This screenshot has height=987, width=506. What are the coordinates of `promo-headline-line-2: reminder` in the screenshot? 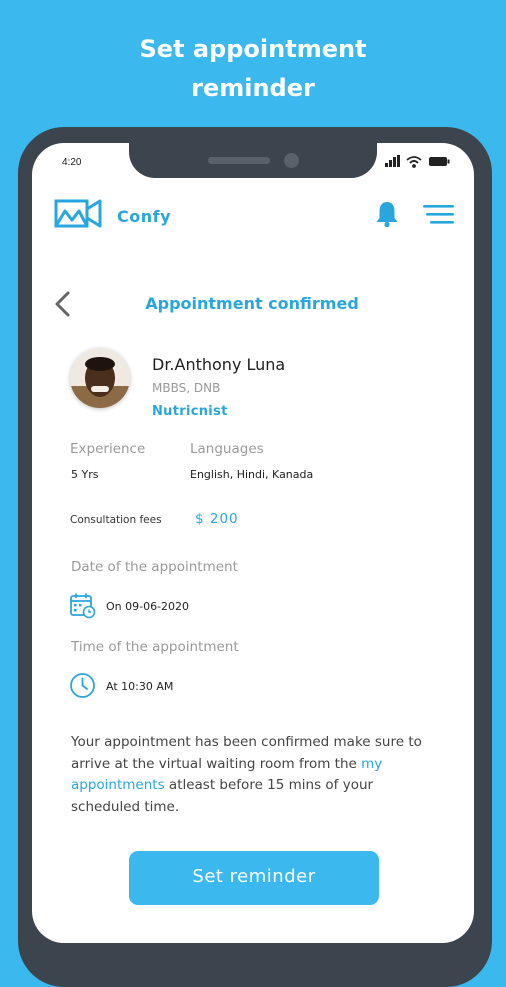 It's located at (253, 88).